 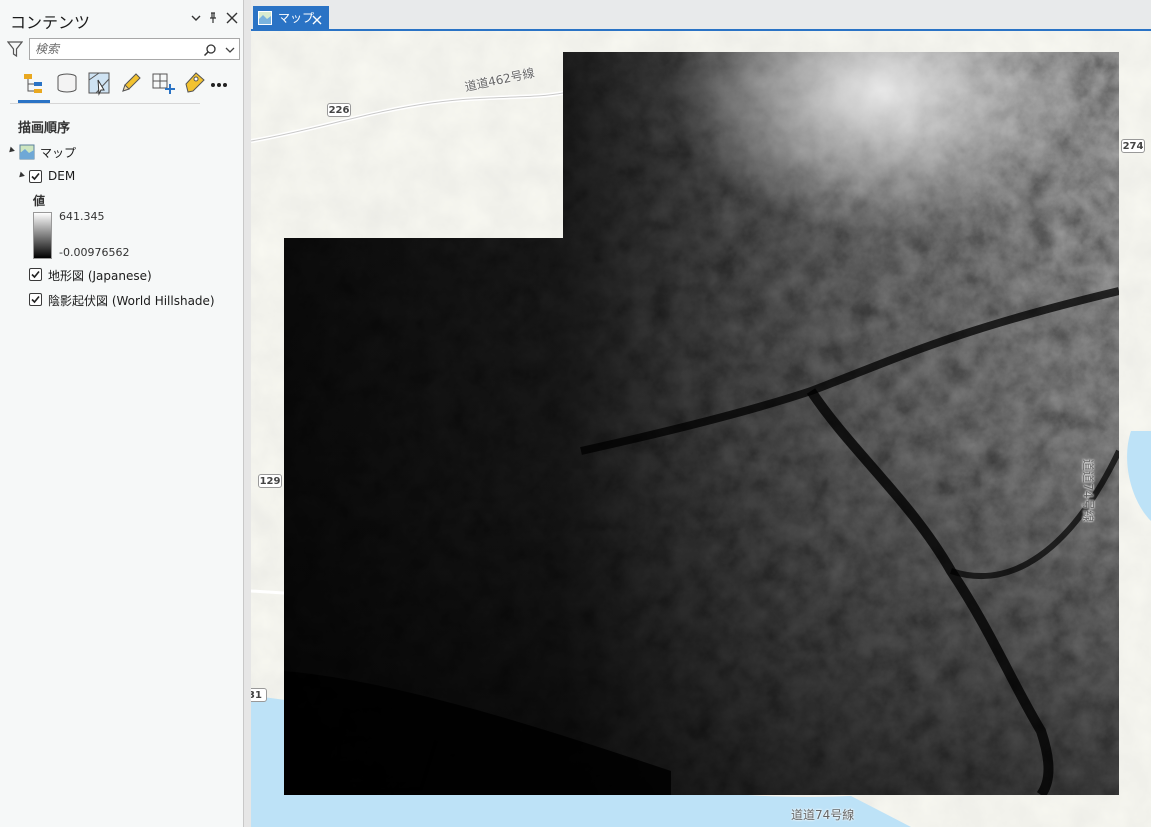 I want to click on layer-checkbox-topographic, so click(x=35, y=274).